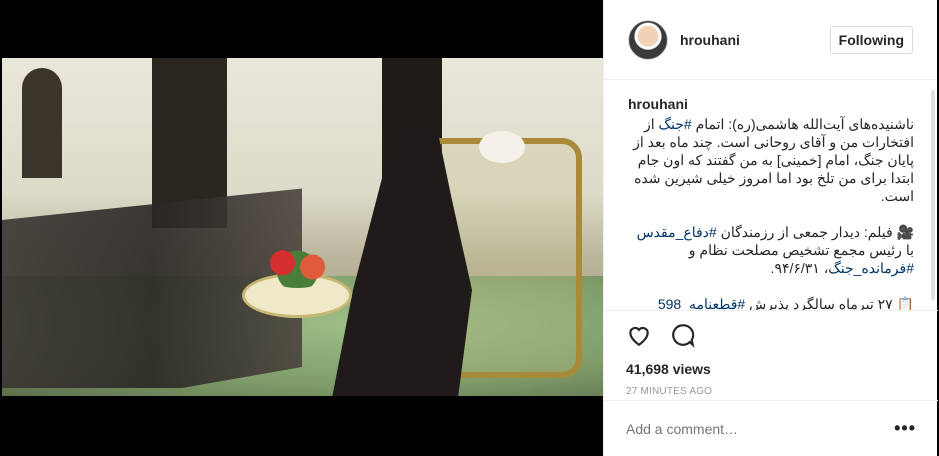 This screenshot has height=456, width=939. What do you see at coordinates (871, 39) in the screenshot?
I see `following-button: Following` at bounding box center [871, 39].